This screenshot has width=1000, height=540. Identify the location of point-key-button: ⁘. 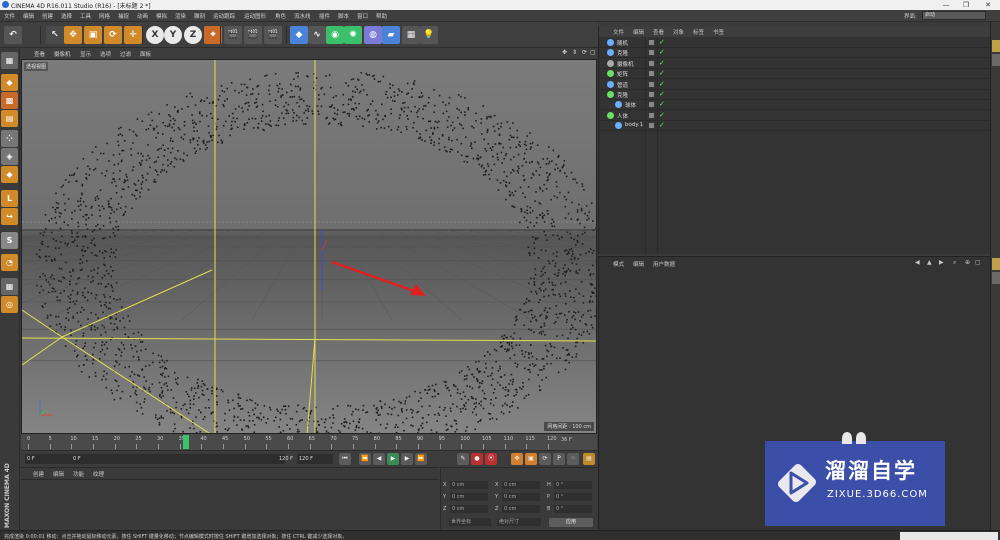
(573, 459).